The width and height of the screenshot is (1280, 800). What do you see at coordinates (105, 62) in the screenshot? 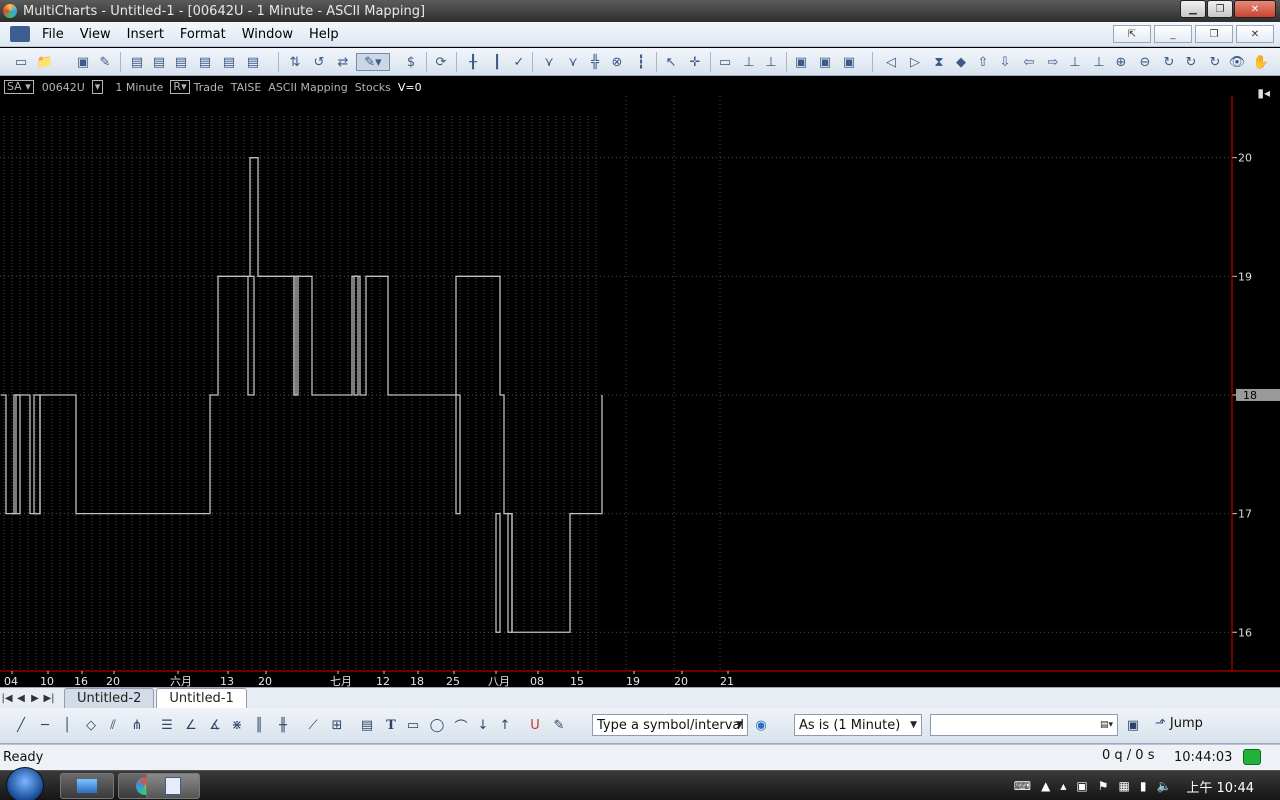
I see `edit-icon: ✎` at bounding box center [105, 62].